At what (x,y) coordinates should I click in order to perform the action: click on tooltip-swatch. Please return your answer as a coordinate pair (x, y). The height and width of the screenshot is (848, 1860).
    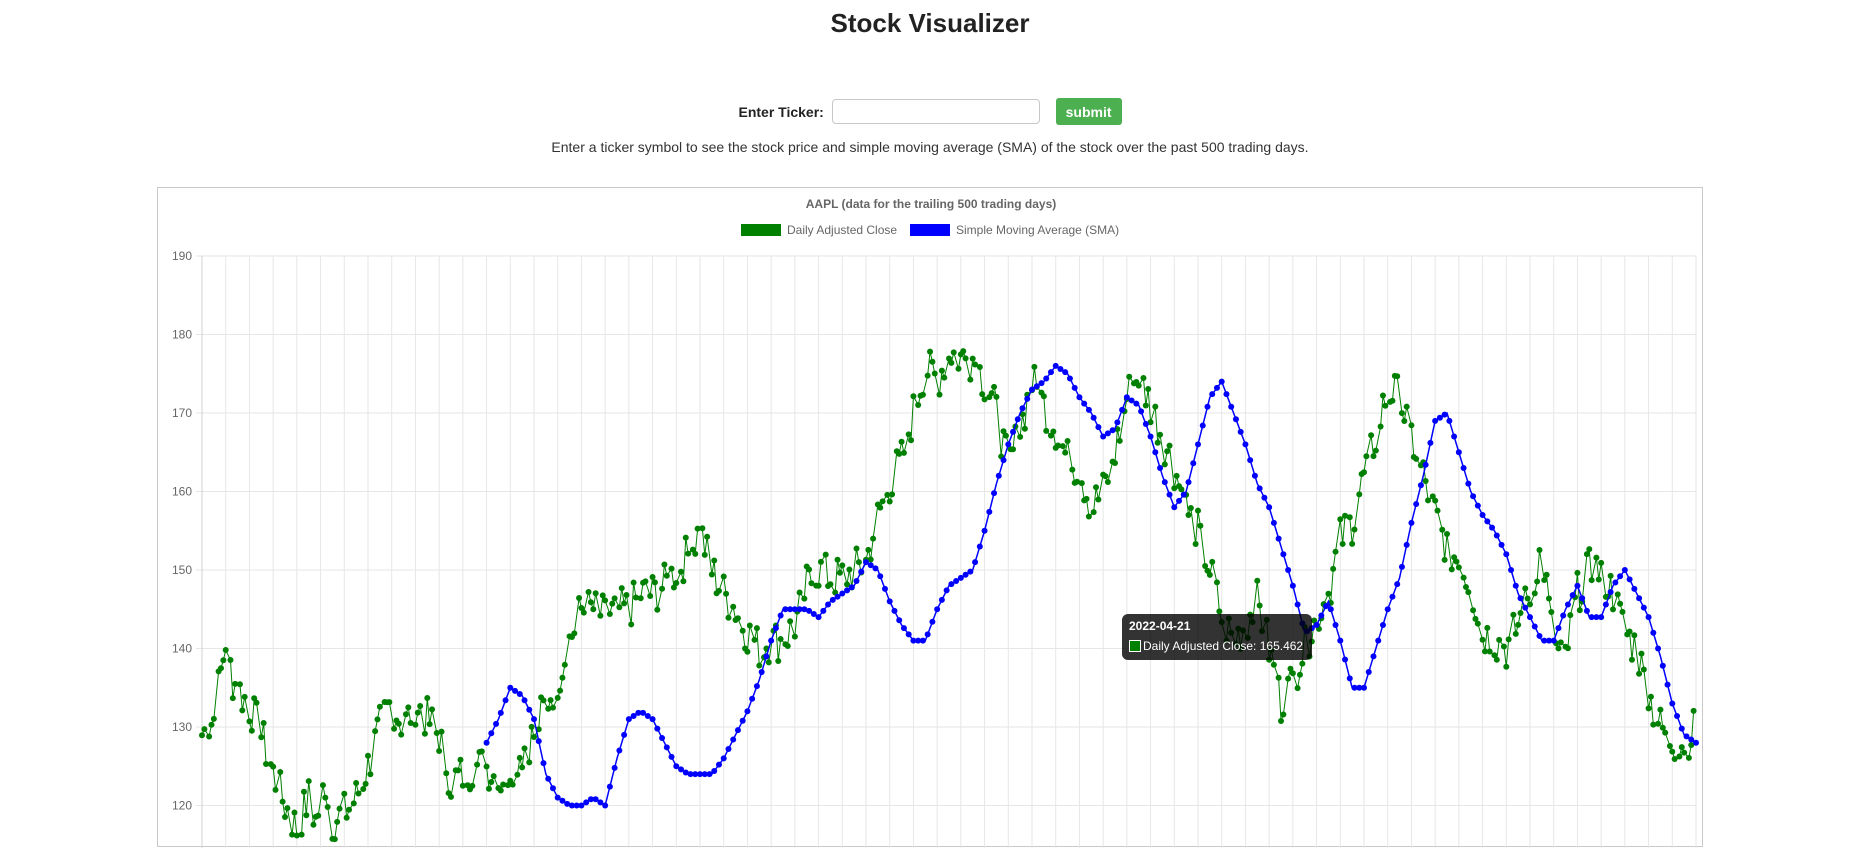
    Looking at the image, I should click on (1135, 646).